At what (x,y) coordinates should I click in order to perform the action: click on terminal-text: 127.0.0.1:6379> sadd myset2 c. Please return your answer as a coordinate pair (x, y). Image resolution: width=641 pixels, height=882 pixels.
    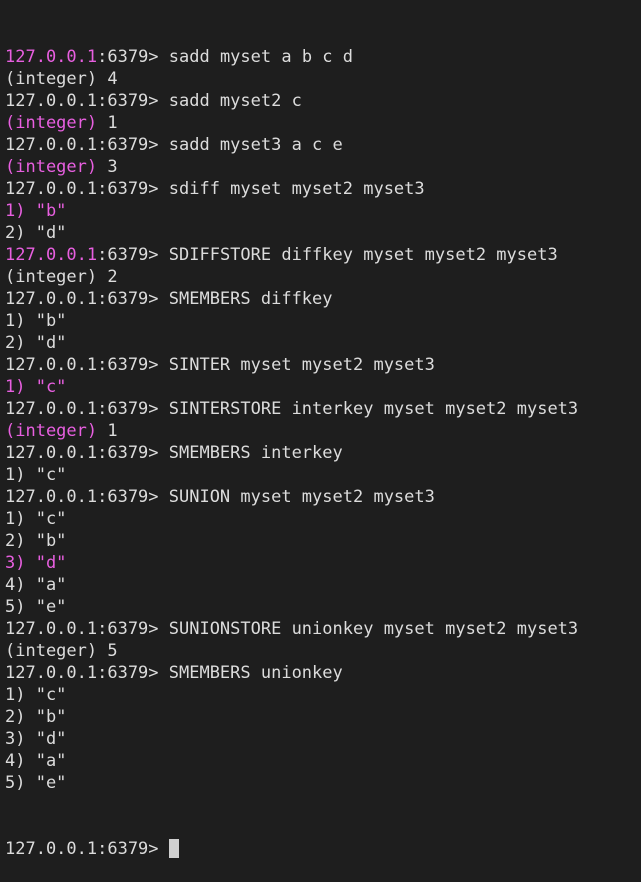
    Looking at the image, I should click on (153, 101).